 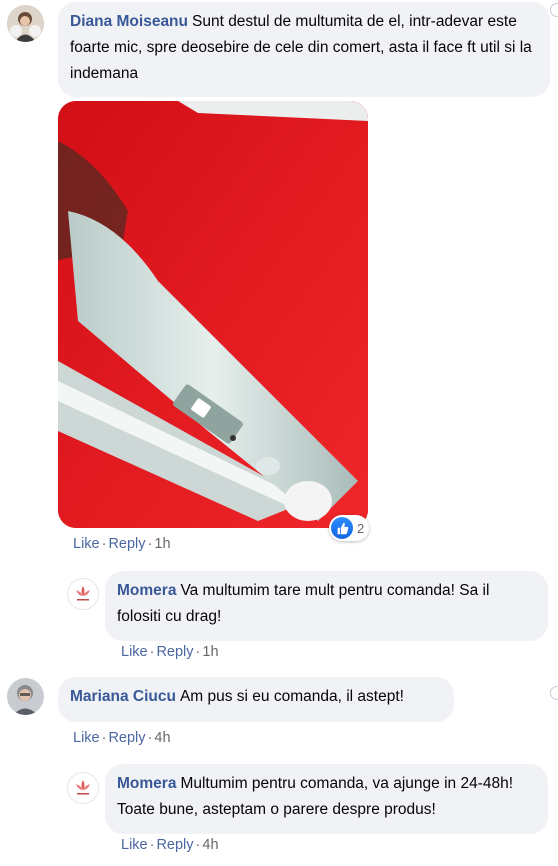 What do you see at coordinates (123, 696) in the screenshot?
I see `comment-author: Mariana Ciucu` at bounding box center [123, 696].